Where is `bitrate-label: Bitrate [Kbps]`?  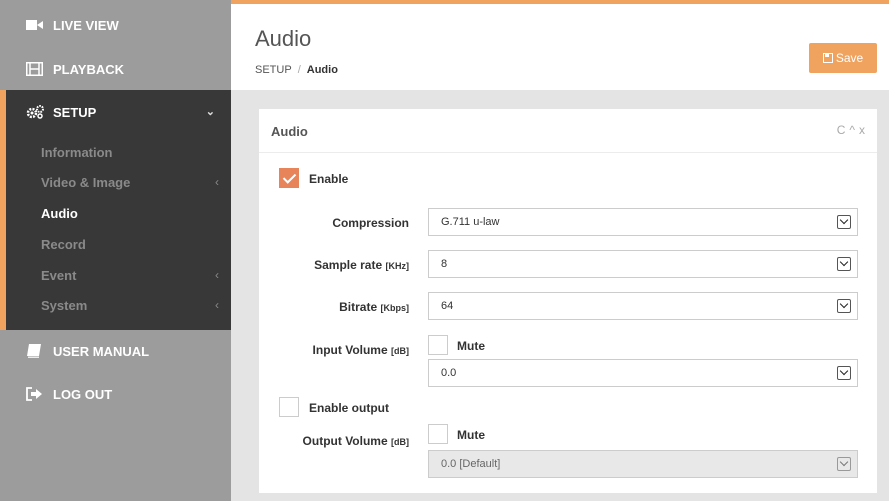
bitrate-label: Bitrate [Kbps] is located at coordinates (374, 307).